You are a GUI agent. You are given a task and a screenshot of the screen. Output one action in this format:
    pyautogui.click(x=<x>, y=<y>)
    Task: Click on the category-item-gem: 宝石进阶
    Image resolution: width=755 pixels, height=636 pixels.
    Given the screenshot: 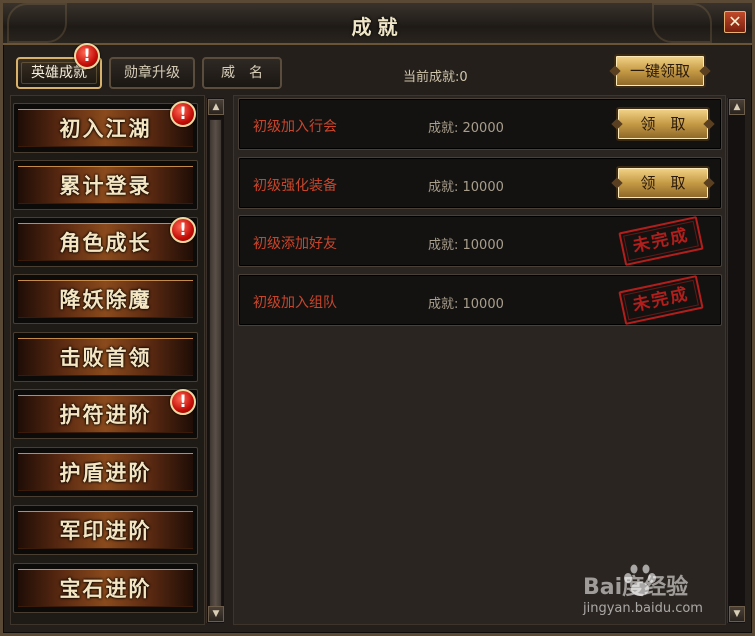 What is the action you would take?
    pyautogui.click(x=105, y=588)
    